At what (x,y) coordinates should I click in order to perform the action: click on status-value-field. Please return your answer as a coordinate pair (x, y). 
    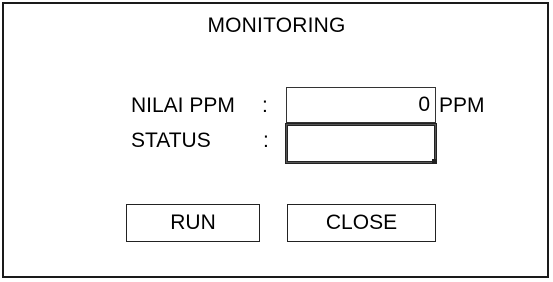
    Looking at the image, I should click on (361, 143).